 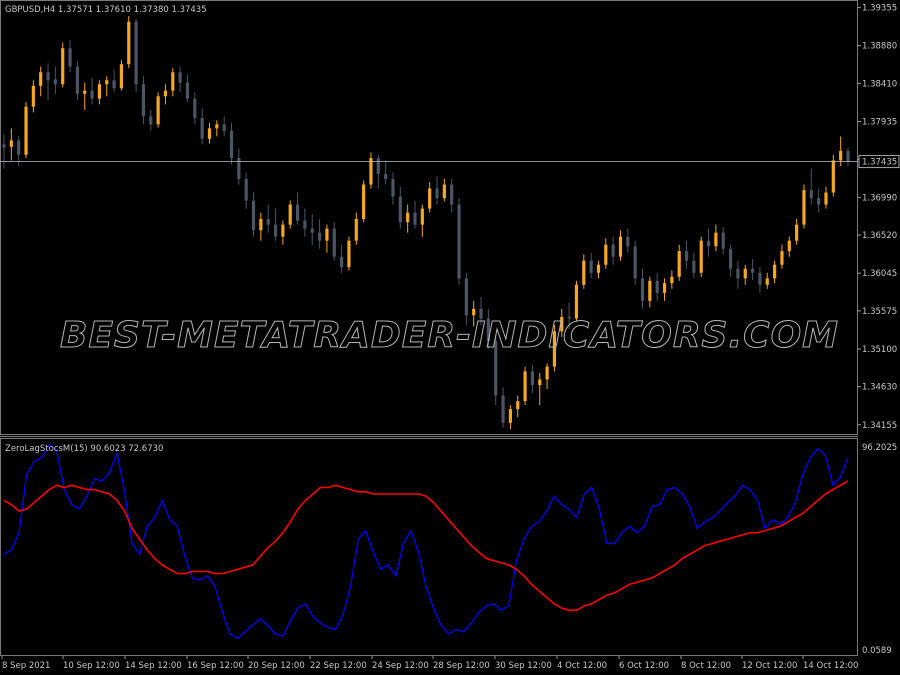 I want to click on time-tick-label: 20 Sep 12:00, so click(x=276, y=666).